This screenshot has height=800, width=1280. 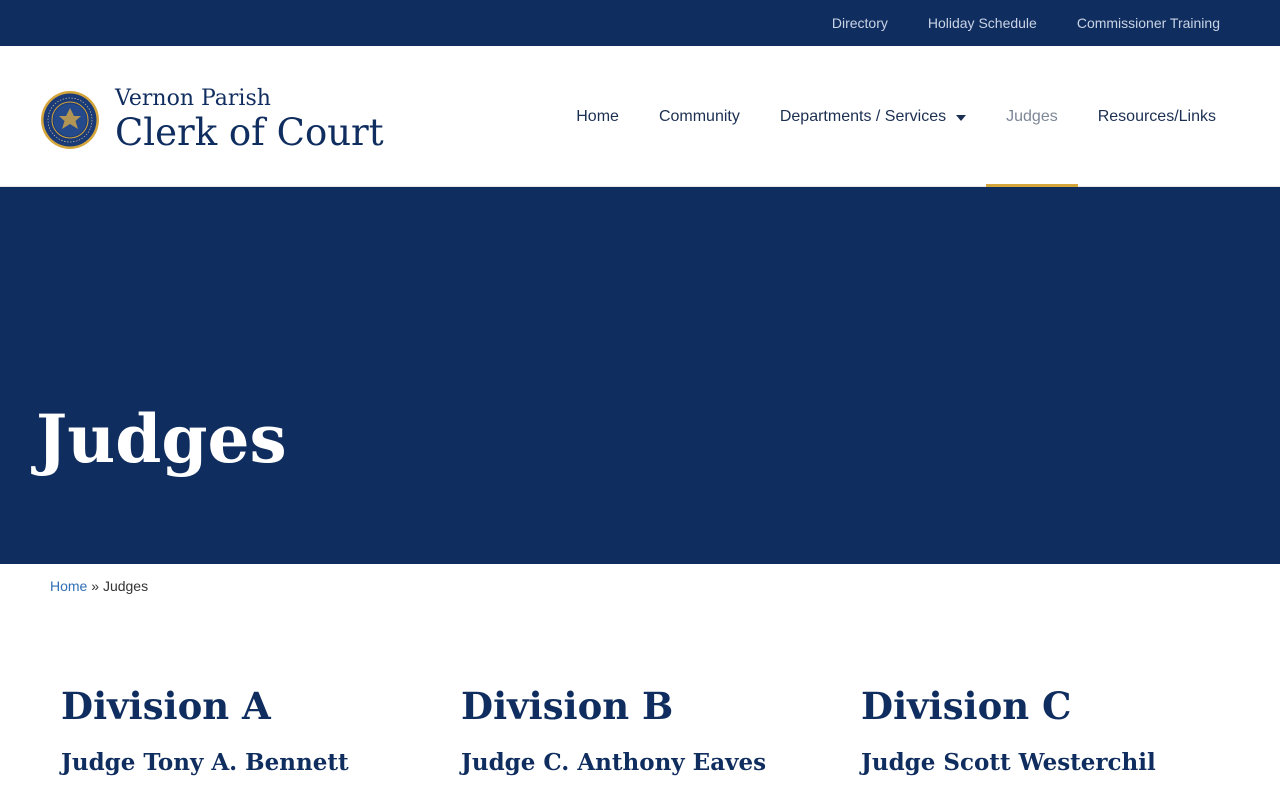 I want to click on nav-item-resources-links: Resources/Links, so click(x=1157, y=116).